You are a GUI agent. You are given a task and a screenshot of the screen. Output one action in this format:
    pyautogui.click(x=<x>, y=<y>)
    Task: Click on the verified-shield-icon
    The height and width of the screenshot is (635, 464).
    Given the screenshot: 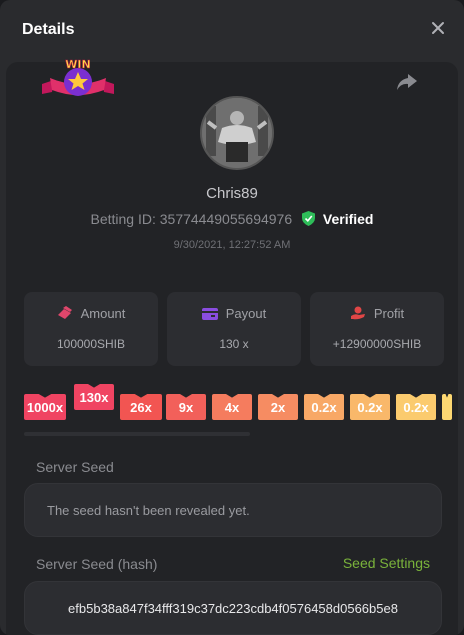 What is the action you would take?
    pyautogui.click(x=309, y=218)
    